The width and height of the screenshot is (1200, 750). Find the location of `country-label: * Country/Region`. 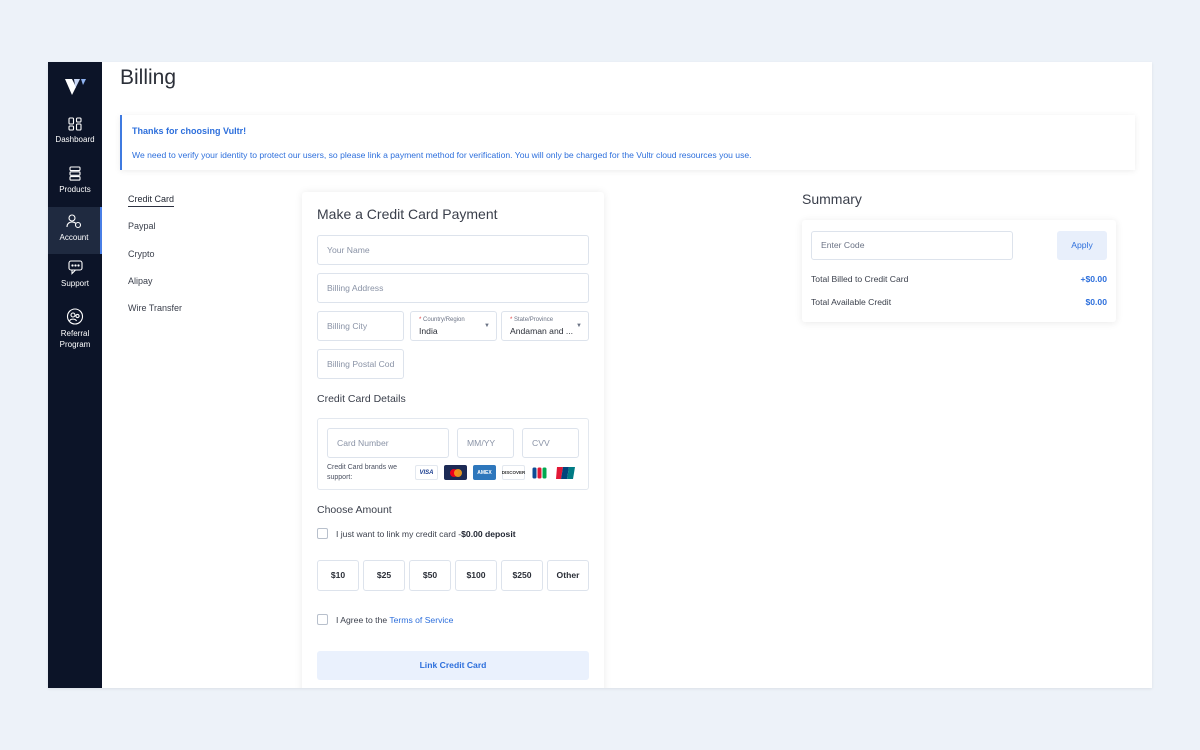

country-label: * Country/Region is located at coordinates (442, 320).